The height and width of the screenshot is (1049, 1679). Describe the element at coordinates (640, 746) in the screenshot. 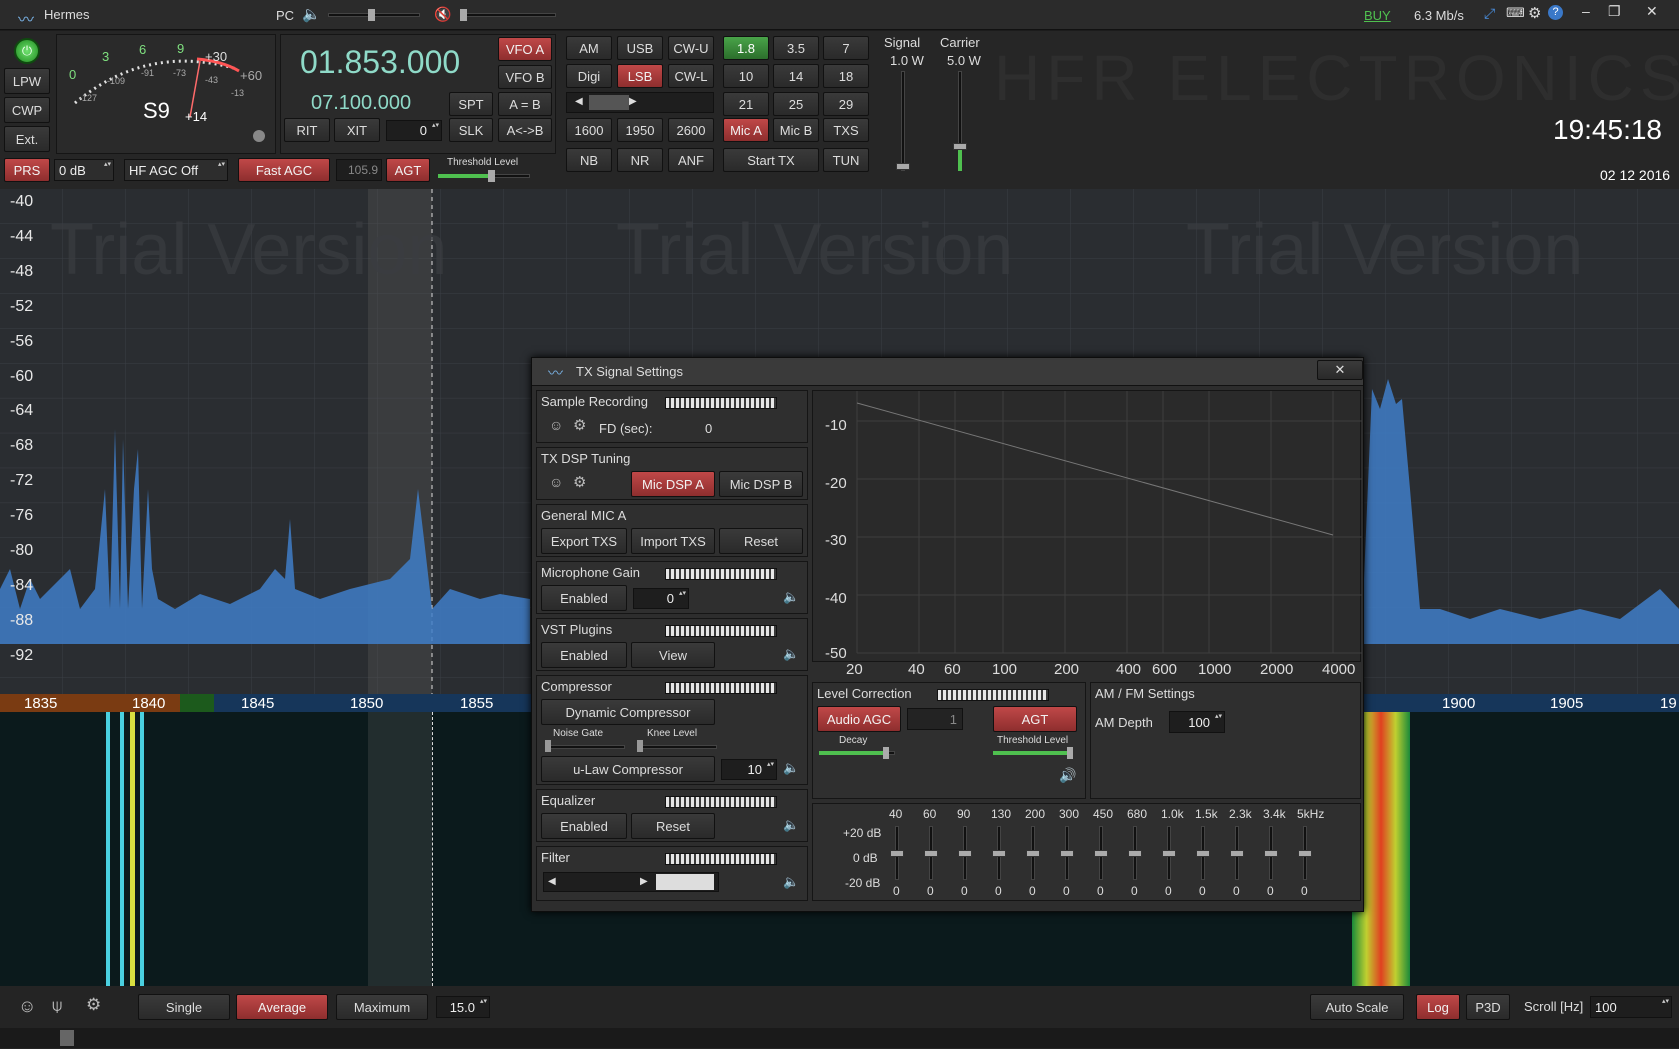

I see `knee-level-knob` at that location.